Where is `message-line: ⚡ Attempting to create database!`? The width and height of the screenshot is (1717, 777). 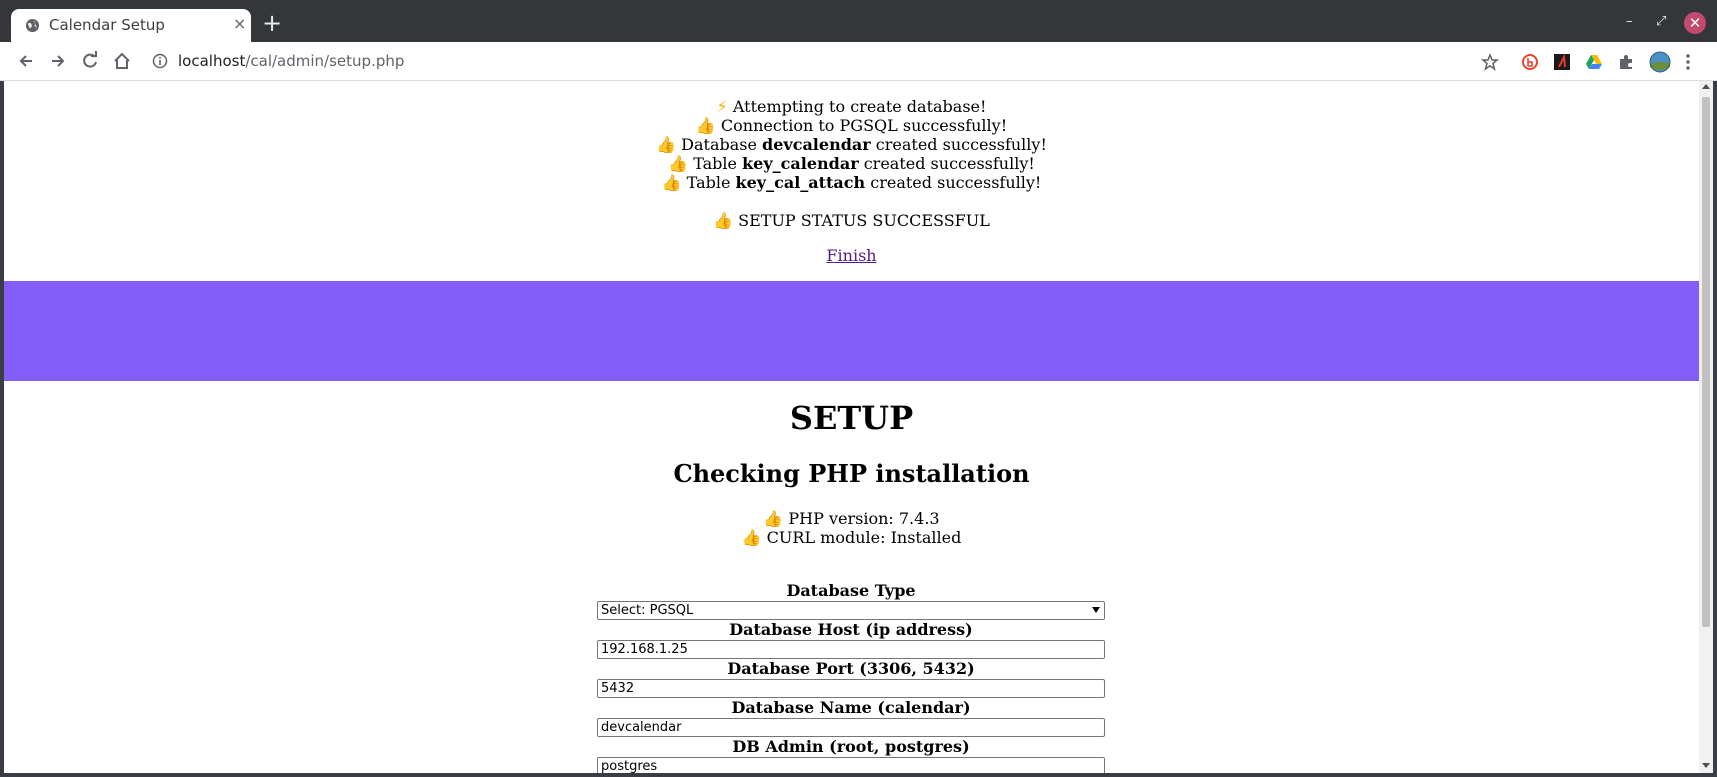
message-line: ⚡ Attempting to create database! is located at coordinates (851, 106).